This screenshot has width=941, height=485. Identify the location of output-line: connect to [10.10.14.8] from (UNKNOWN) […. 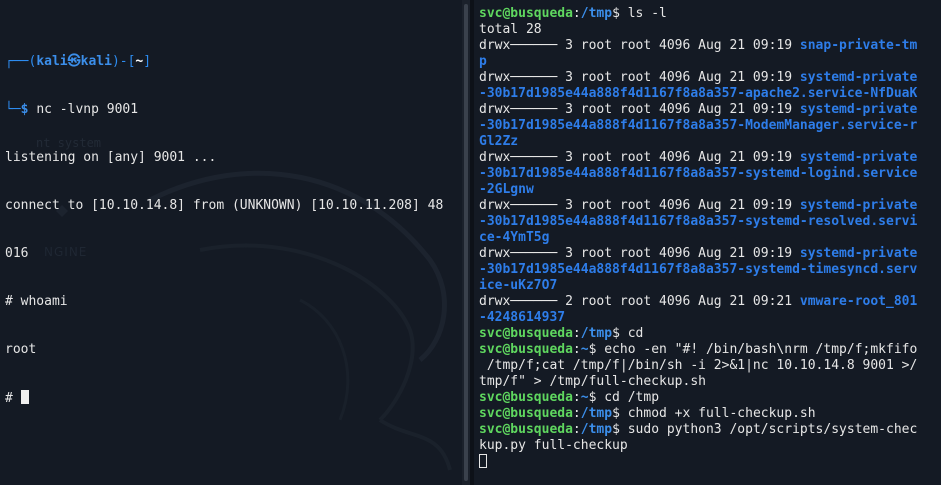
(224, 205).